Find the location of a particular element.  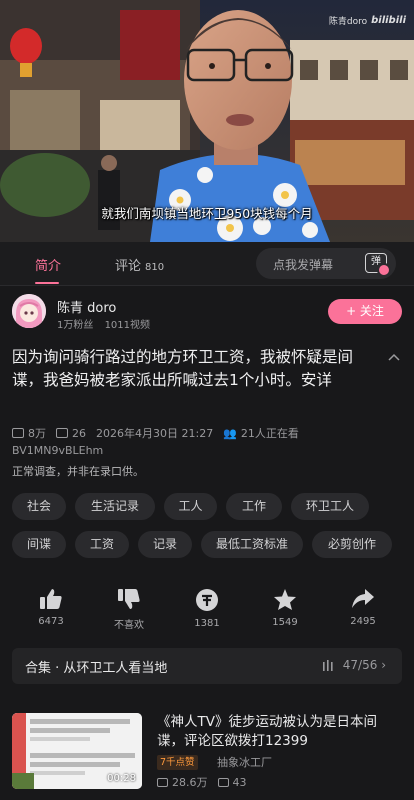

thumbs-up-icon is located at coordinates (51, 599).